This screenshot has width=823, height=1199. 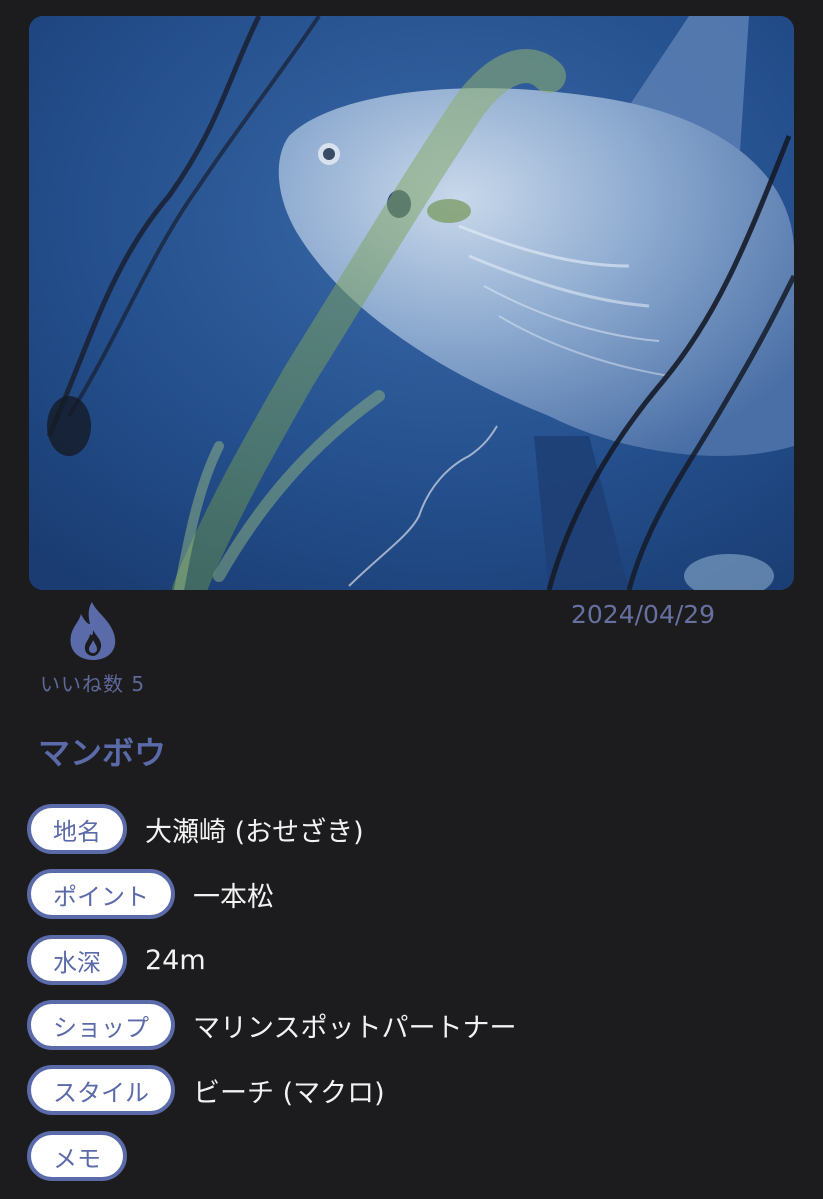 What do you see at coordinates (101, 1025) in the screenshot?
I see `shop-label-pill: ショップ` at bounding box center [101, 1025].